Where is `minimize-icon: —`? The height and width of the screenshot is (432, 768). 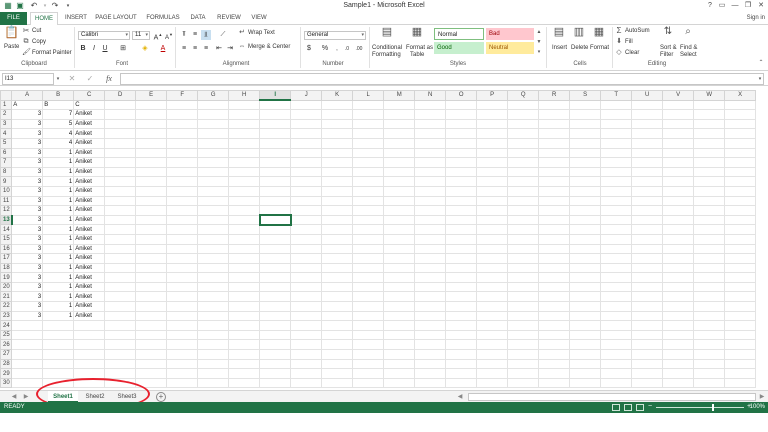 minimize-icon: — is located at coordinates (735, 6).